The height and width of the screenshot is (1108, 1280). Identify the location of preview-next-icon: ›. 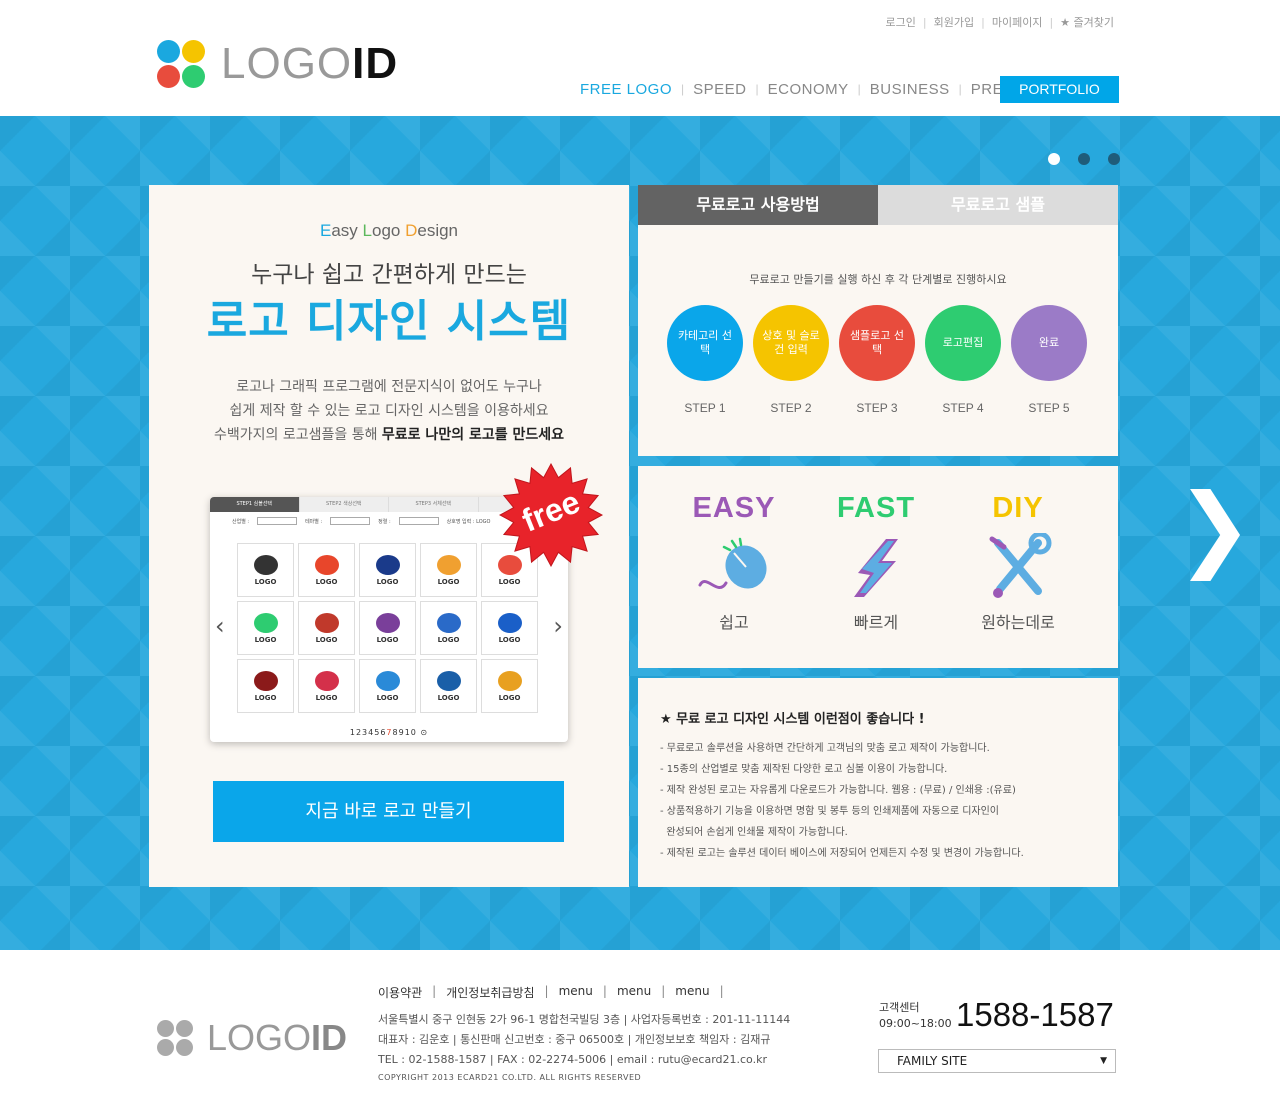
(558, 626).